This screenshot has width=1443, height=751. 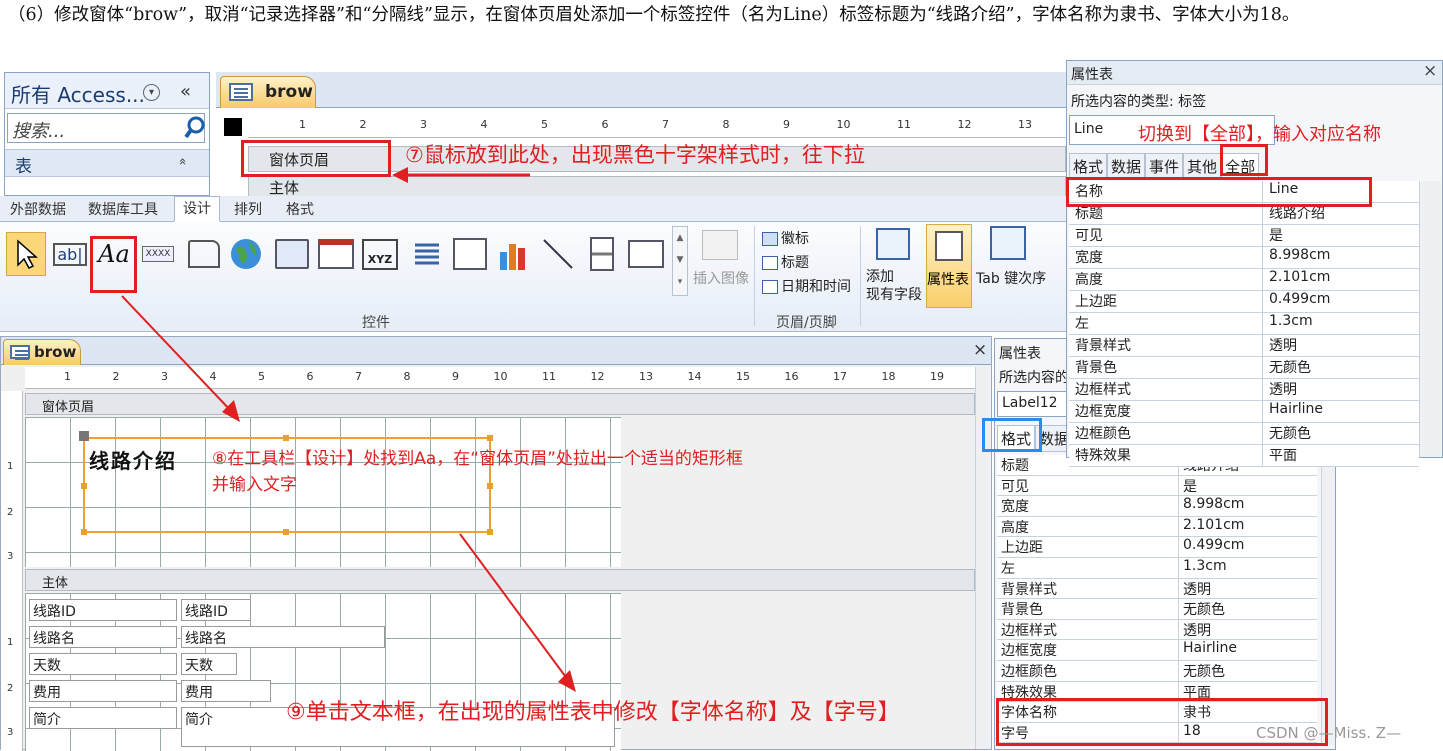 What do you see at coordinates (1202, 166) in the screenshot?
I see `prop-top-tab-other: 其他` at bounding box center [1202, 166].